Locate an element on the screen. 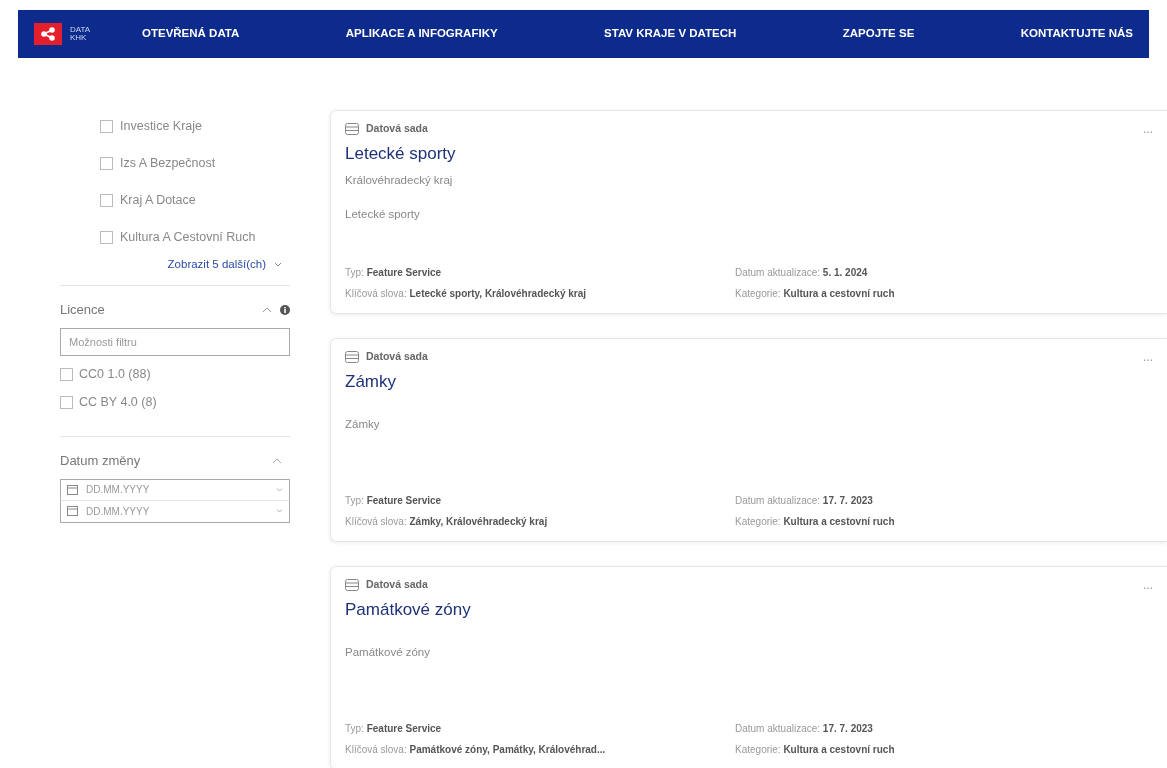  show-more-link: Zobrazit 5 další(ch) is located at coordinates (216, 265).